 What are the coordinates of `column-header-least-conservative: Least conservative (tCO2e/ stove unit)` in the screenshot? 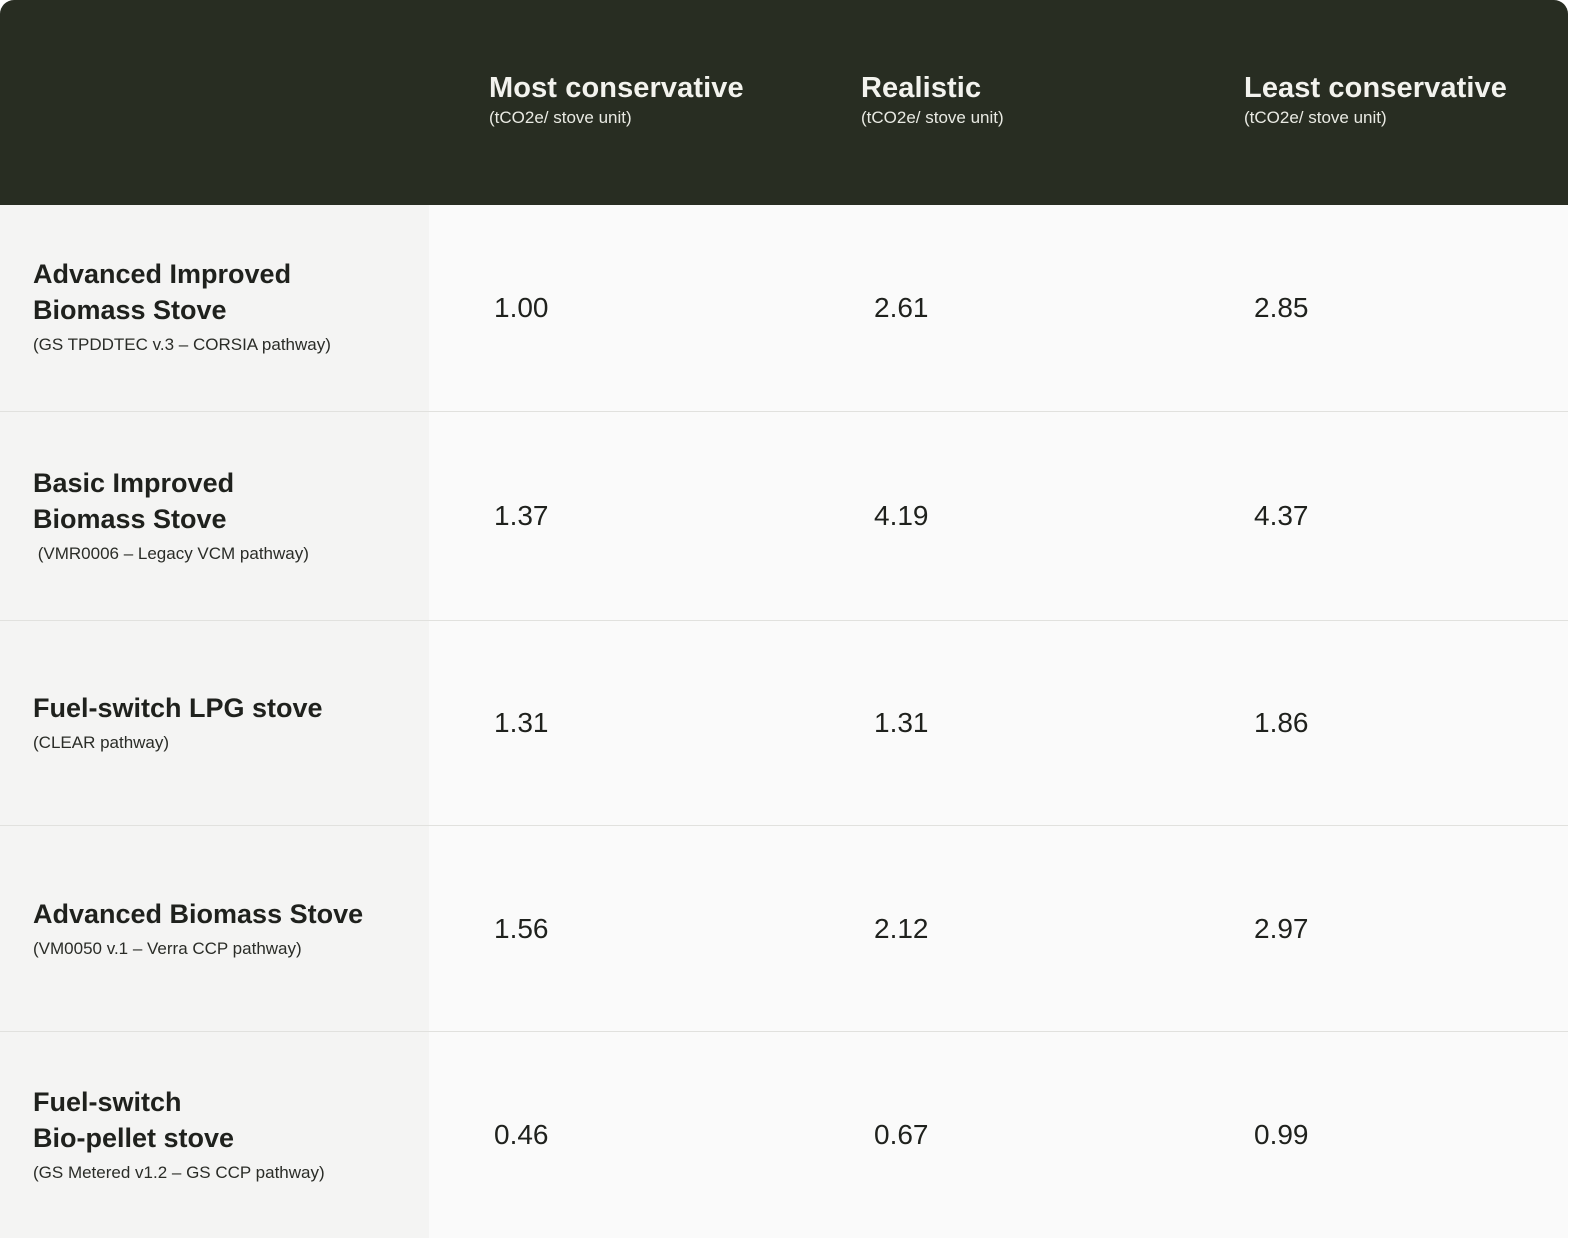 It's located at (1375, 100).